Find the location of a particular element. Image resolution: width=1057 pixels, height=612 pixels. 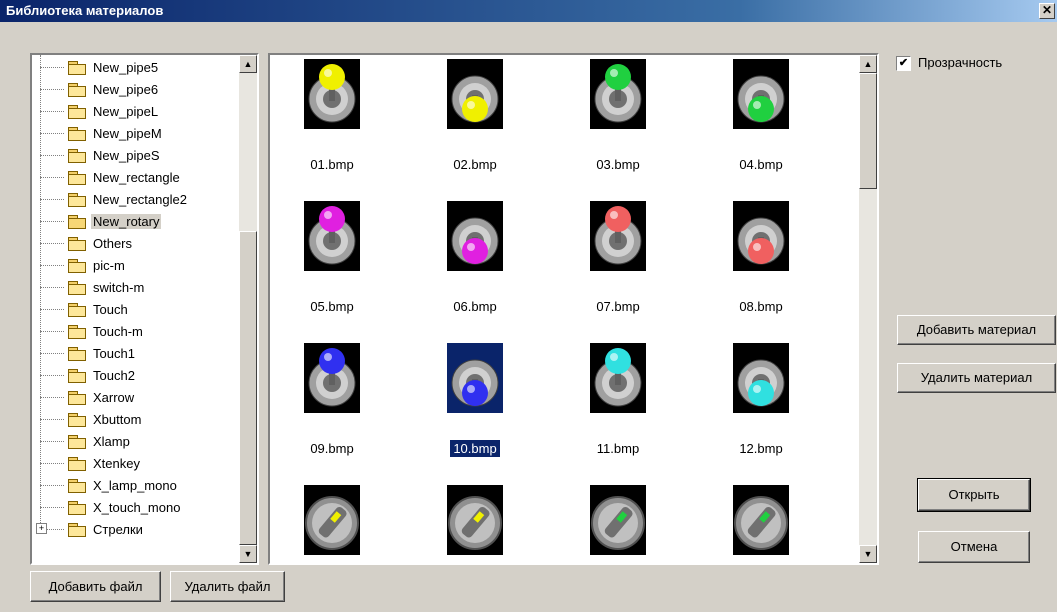

material-item: 03.bmp is located at coordinates (617, 129).